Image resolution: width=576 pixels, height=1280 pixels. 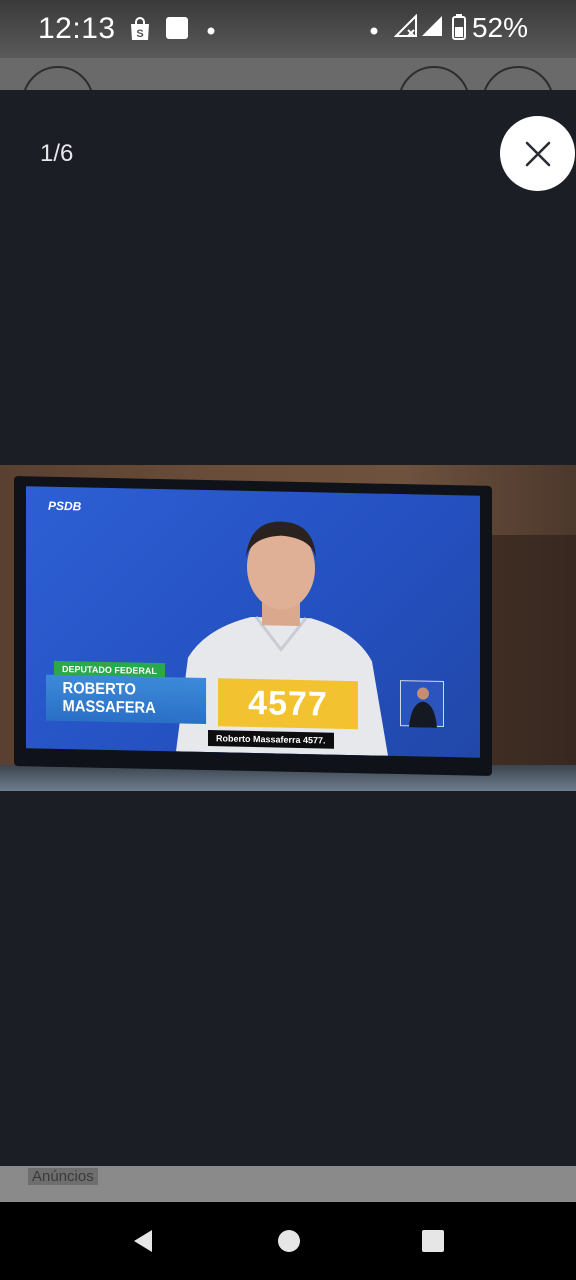 What do you see at coordinates (288, 29) in the screenshot?
I see `status-bar: 12:13 S 52%` at bounding box center [288, 29].